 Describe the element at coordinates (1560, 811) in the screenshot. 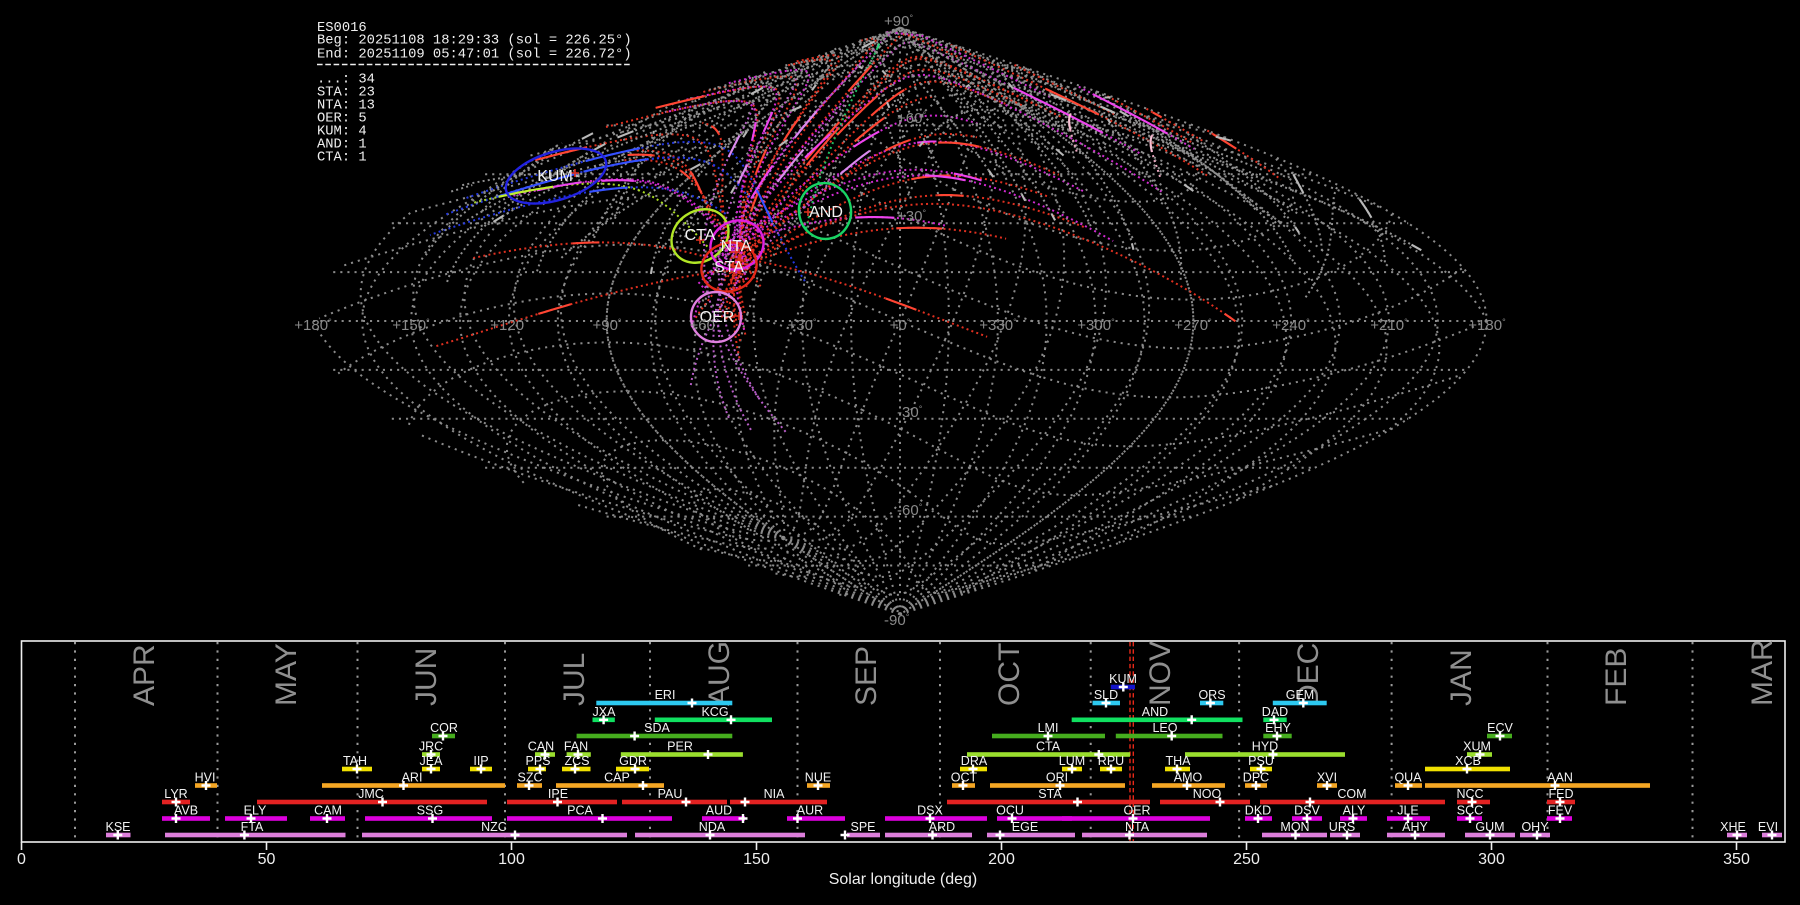

I see `svg-text: FEV` at that location.